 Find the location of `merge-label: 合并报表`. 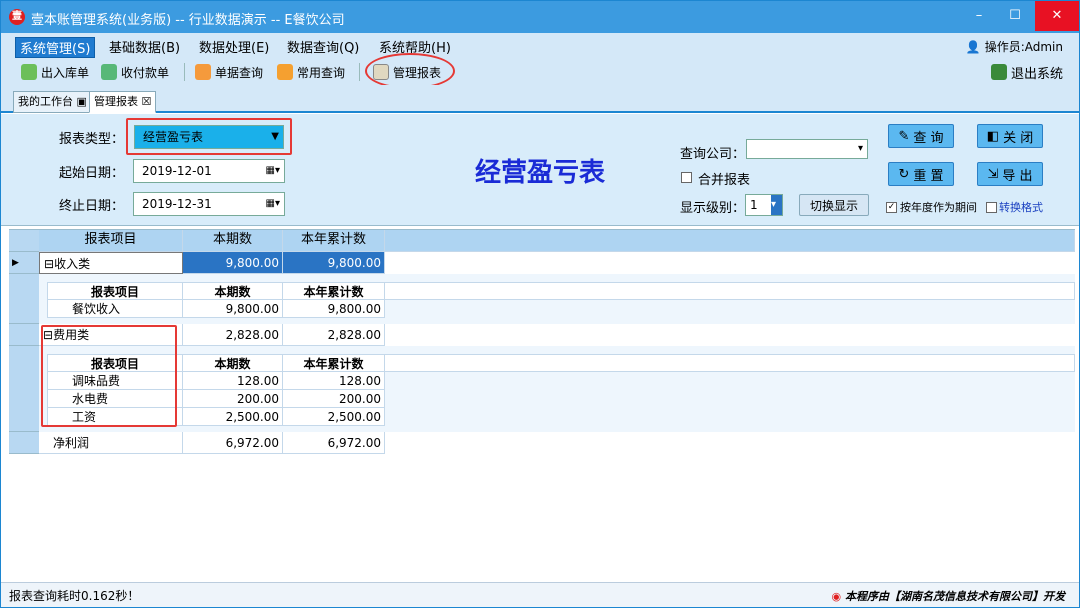

merge-label: 合并报表 is located at coordinates (724, 180).